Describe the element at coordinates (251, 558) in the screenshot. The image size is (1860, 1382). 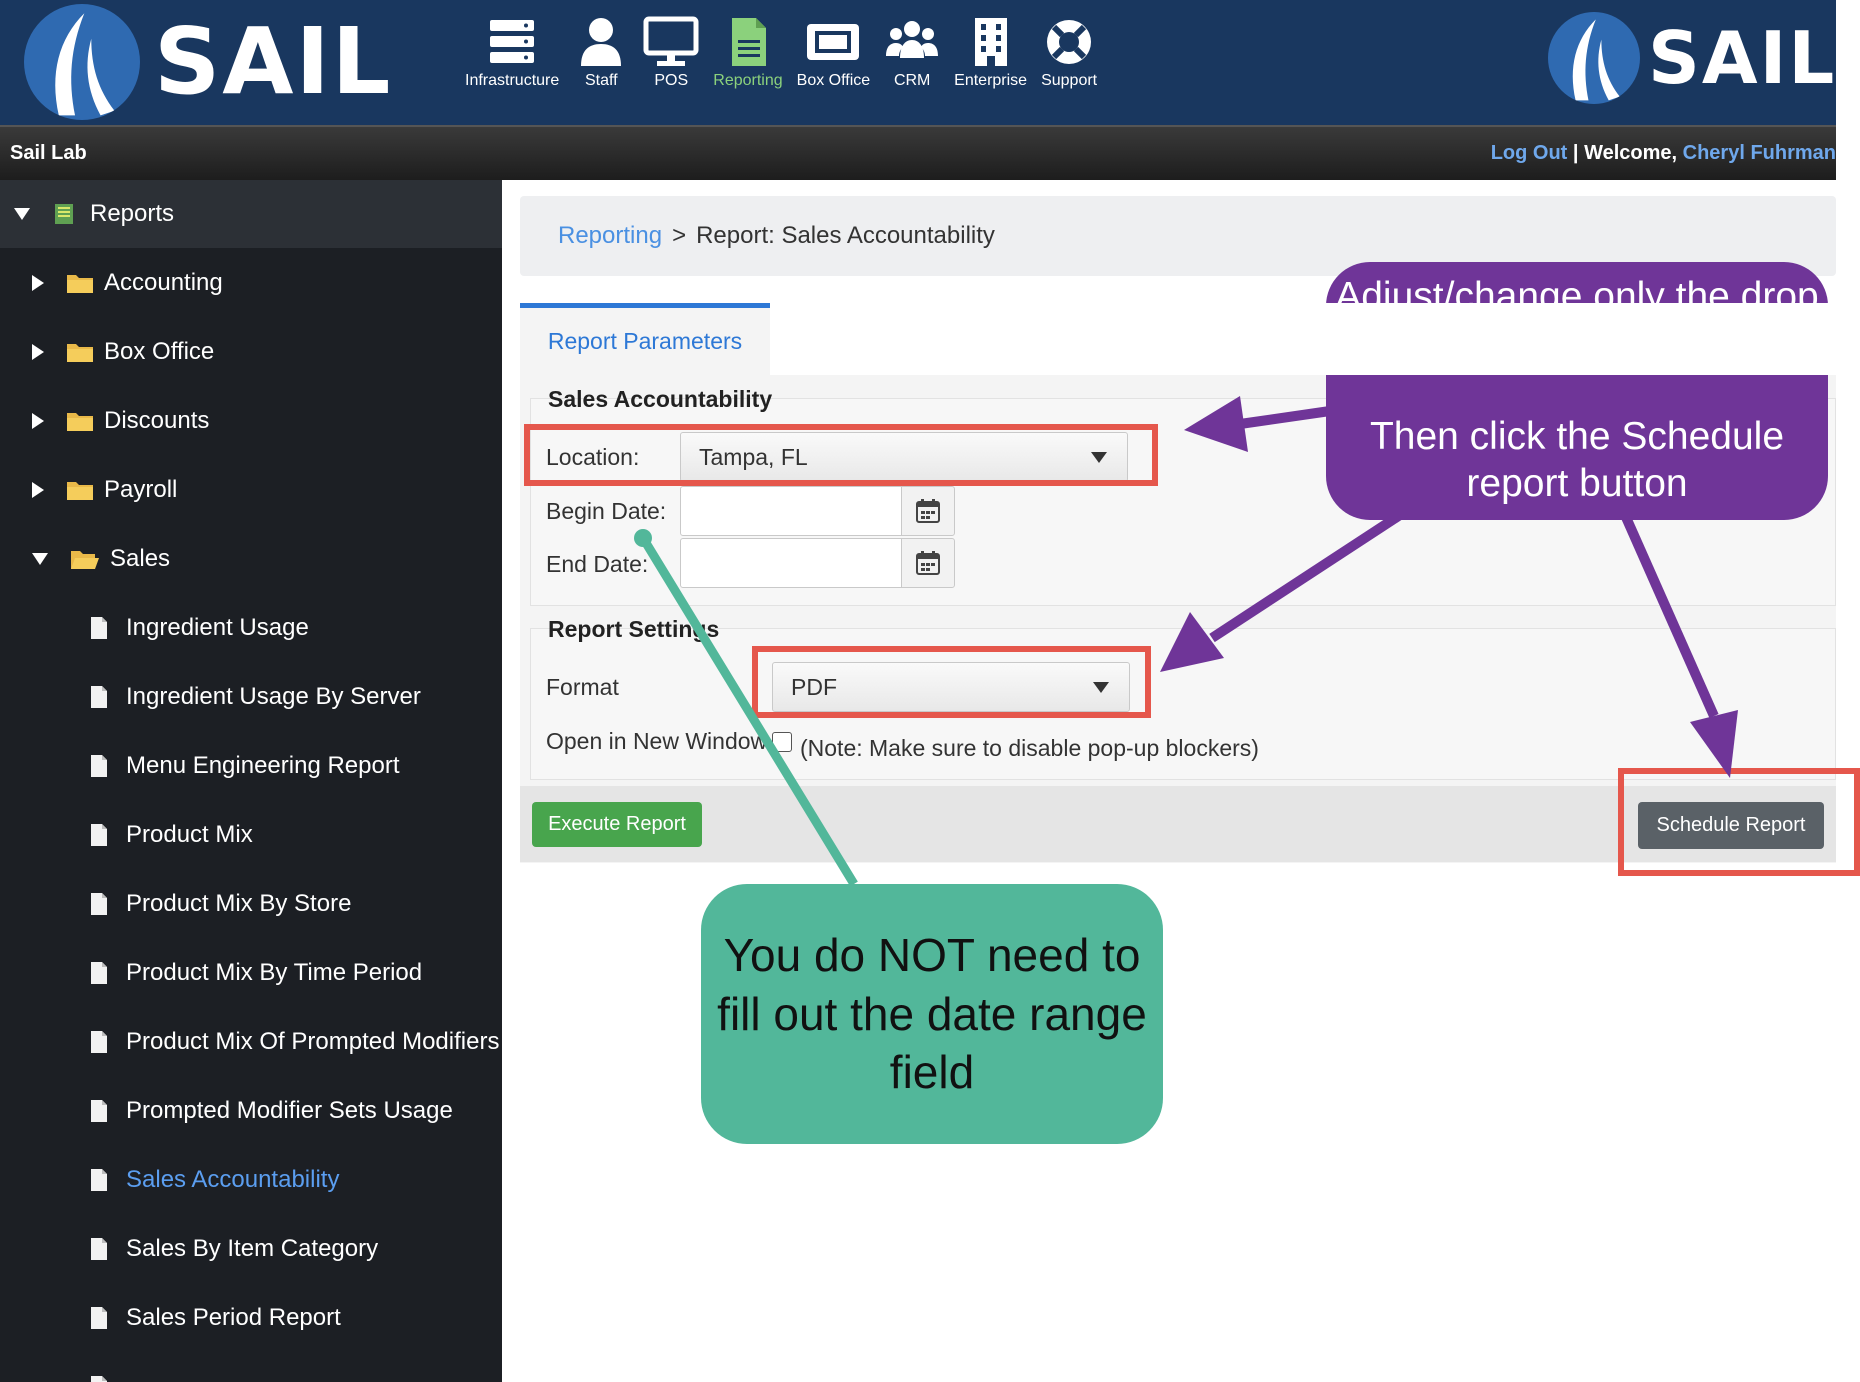
I see `sidebar-item-sales: Sales` at that location.